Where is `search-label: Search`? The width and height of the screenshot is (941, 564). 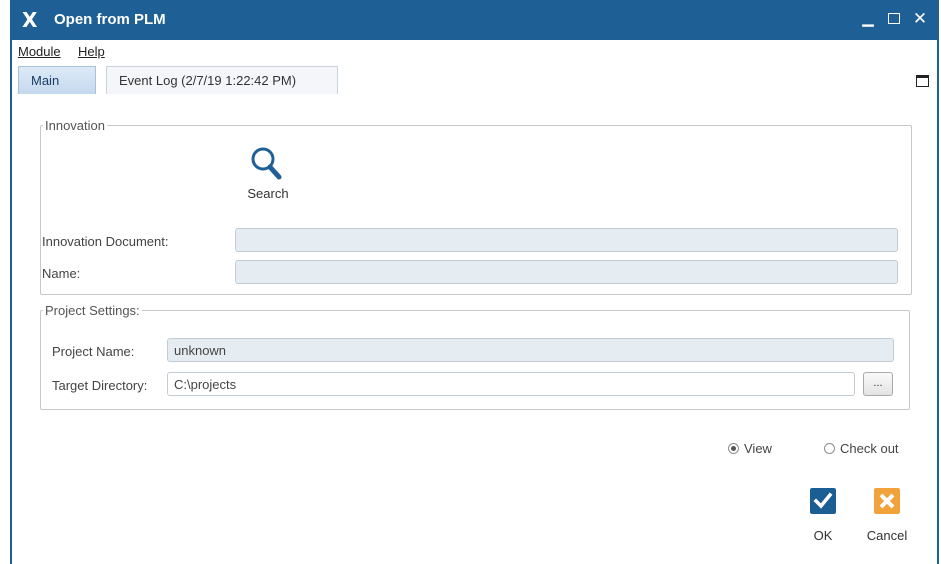
search-label: Search is located at coordinates (268, 193).